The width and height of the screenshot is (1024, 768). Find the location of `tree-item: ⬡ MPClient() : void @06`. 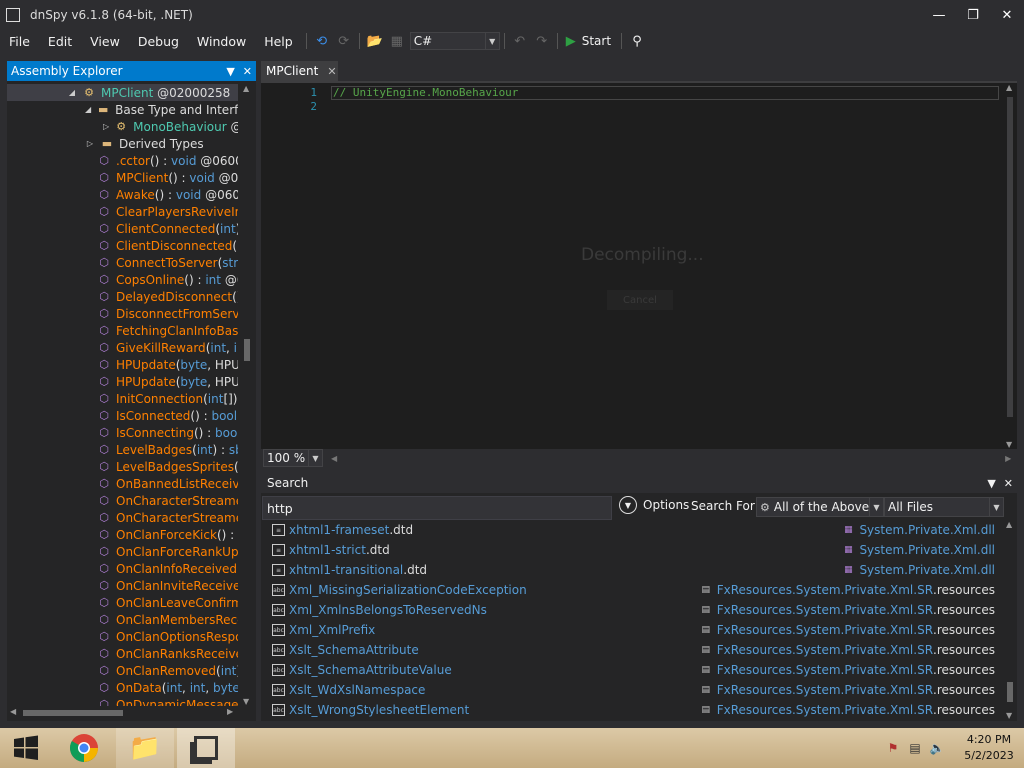

tree-item: ⬡ MPClient() : void @06 is located at coordinates (122, 177).